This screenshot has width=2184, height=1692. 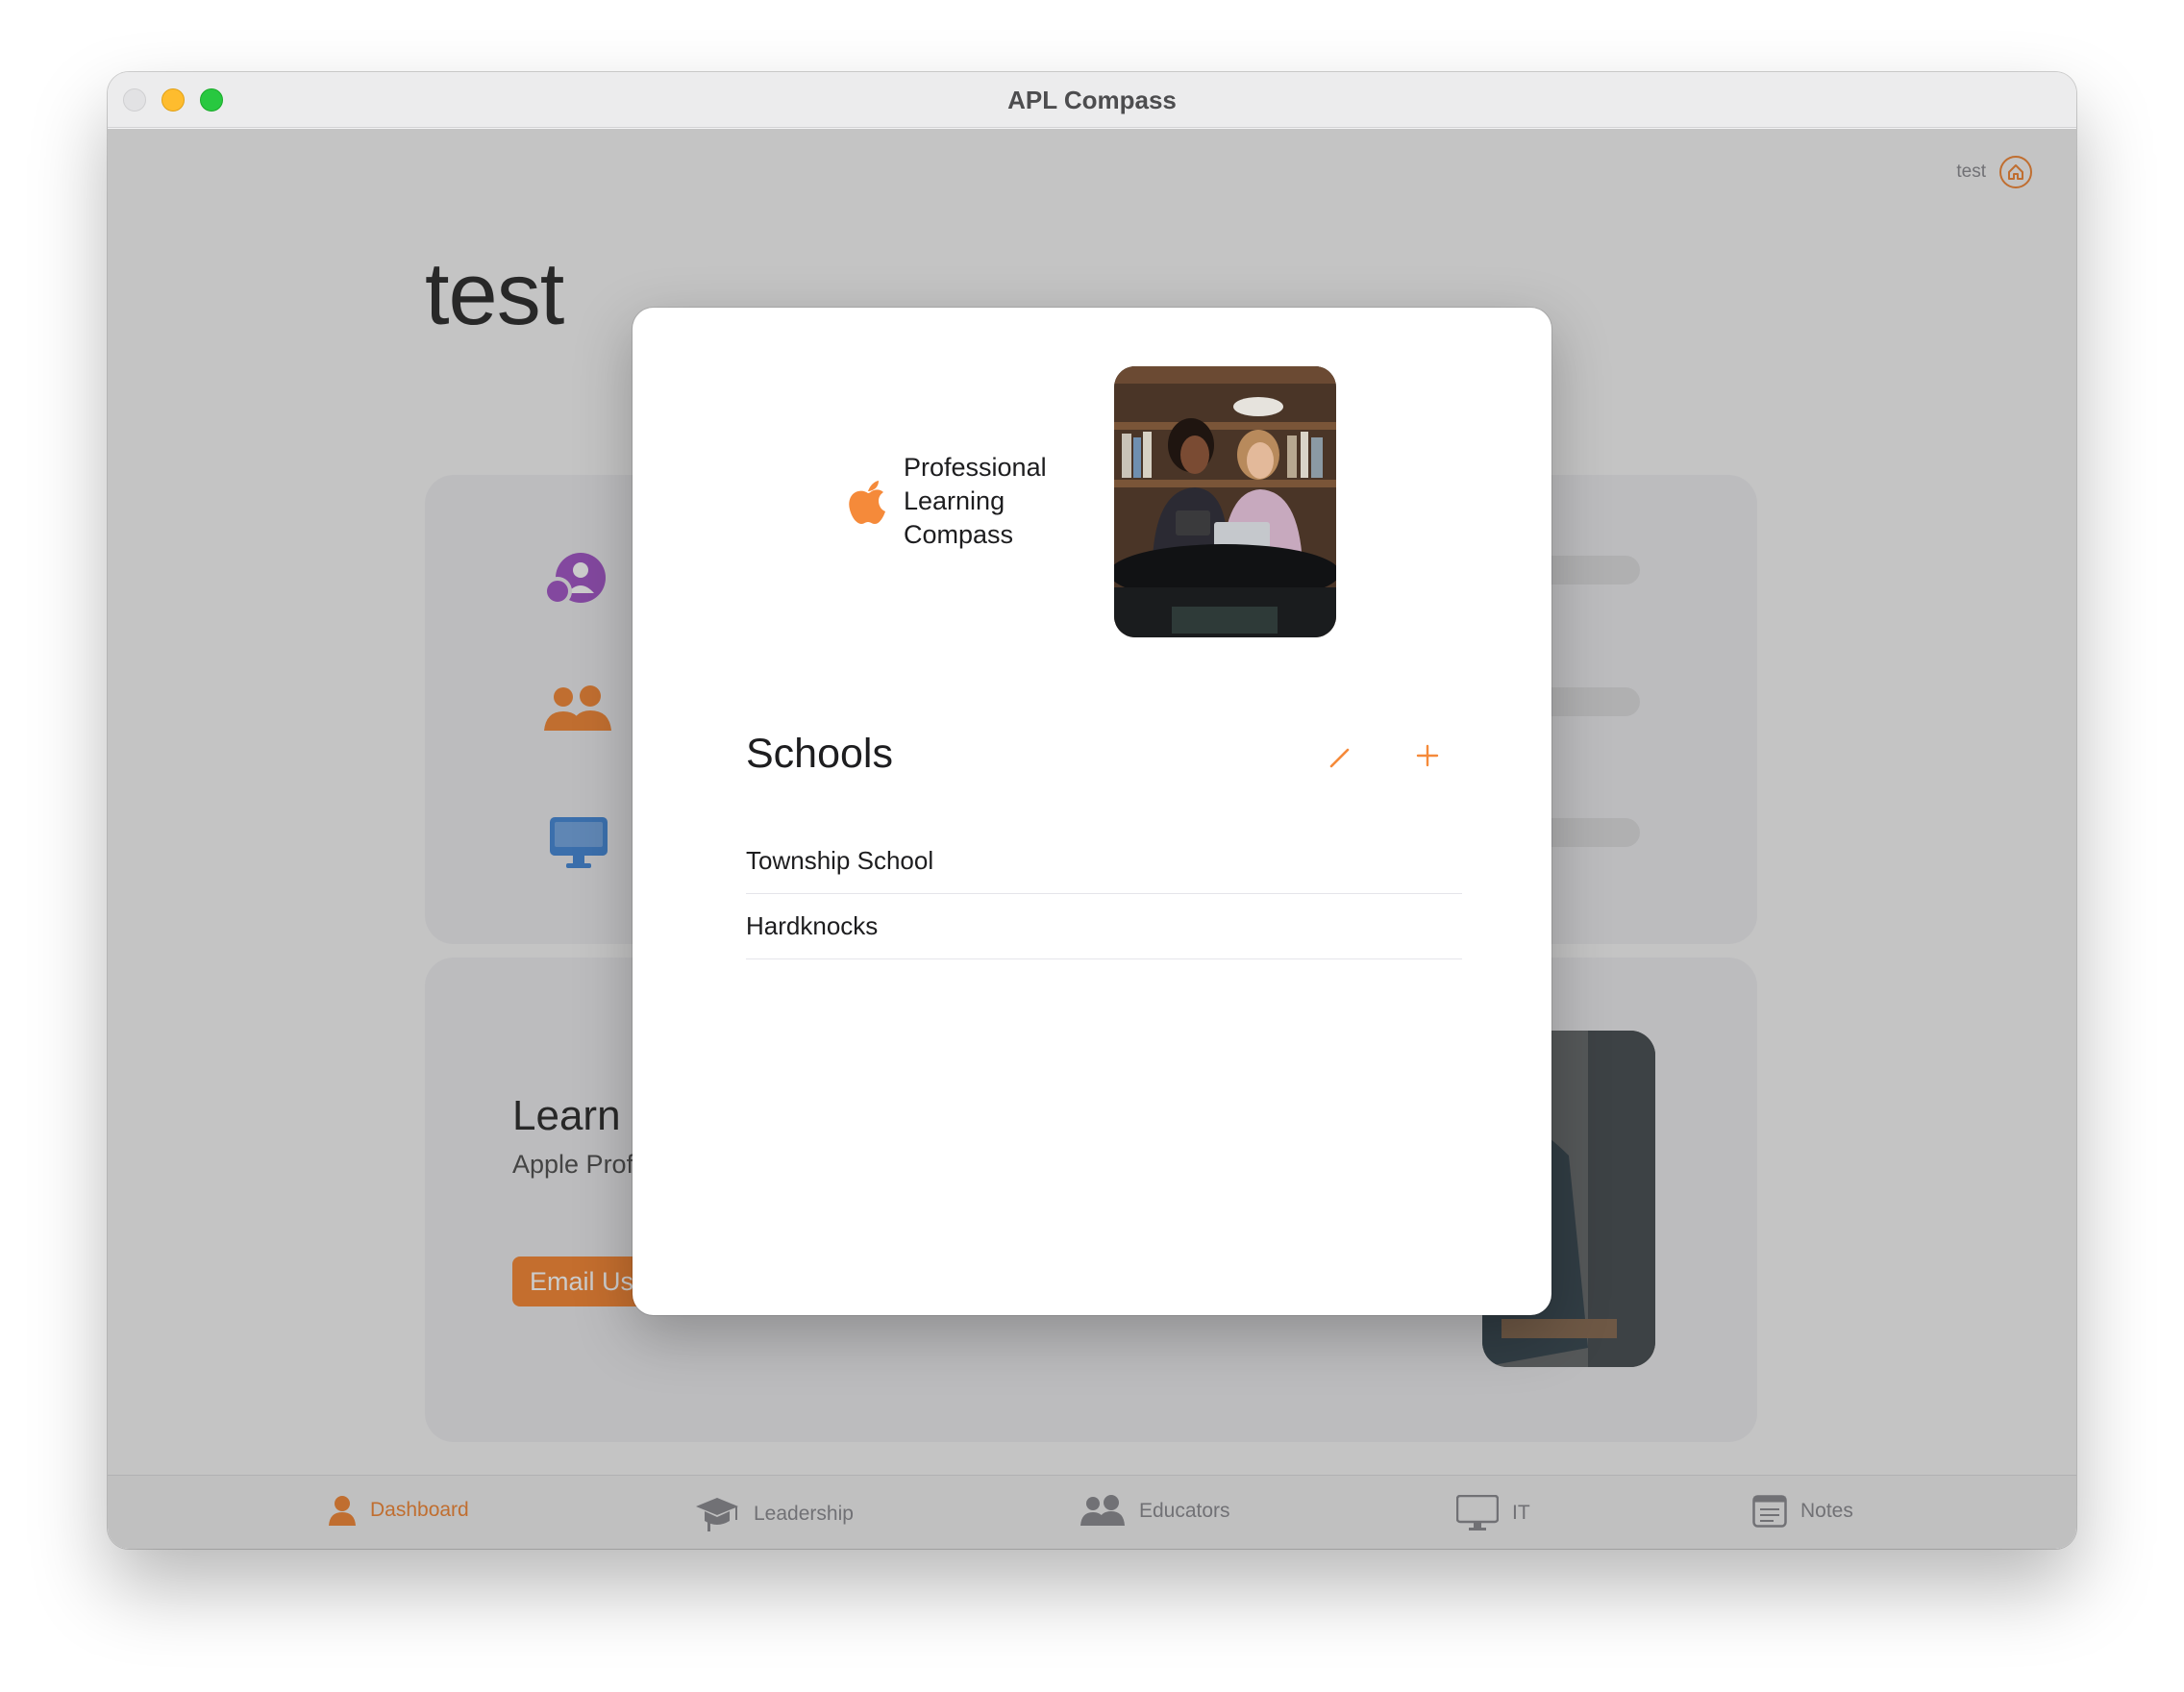 I want to click on school-row: Hardknocks, so click(x=1104, y=926).